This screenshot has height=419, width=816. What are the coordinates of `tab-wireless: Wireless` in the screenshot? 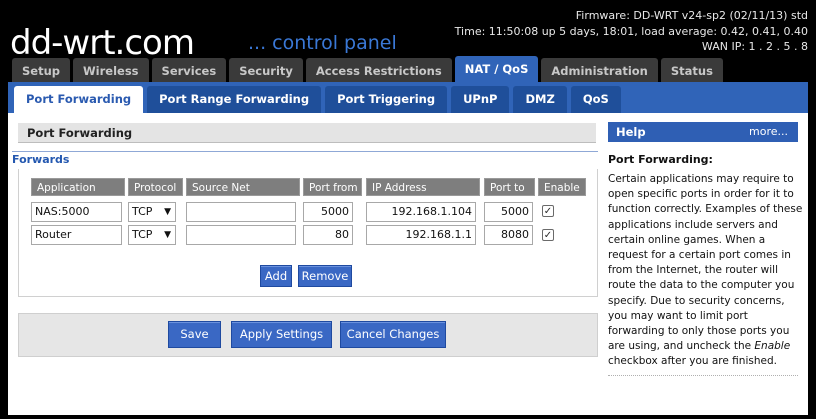 It's located at (111, 71).